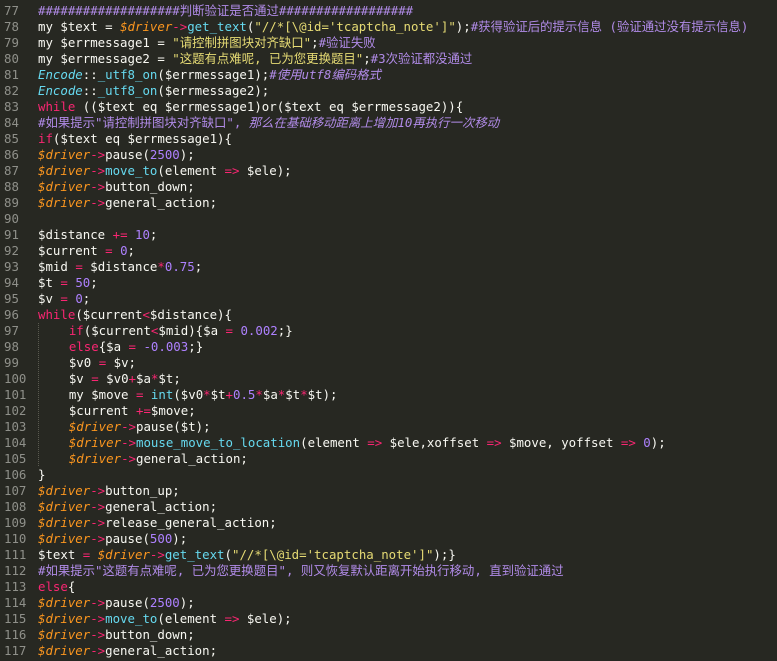 The height and width of the screenshot is (661, 777). Describe the element at coordinates (407, 363) in the screenshot. I see `code-text: $v0 = $v;` at that location.